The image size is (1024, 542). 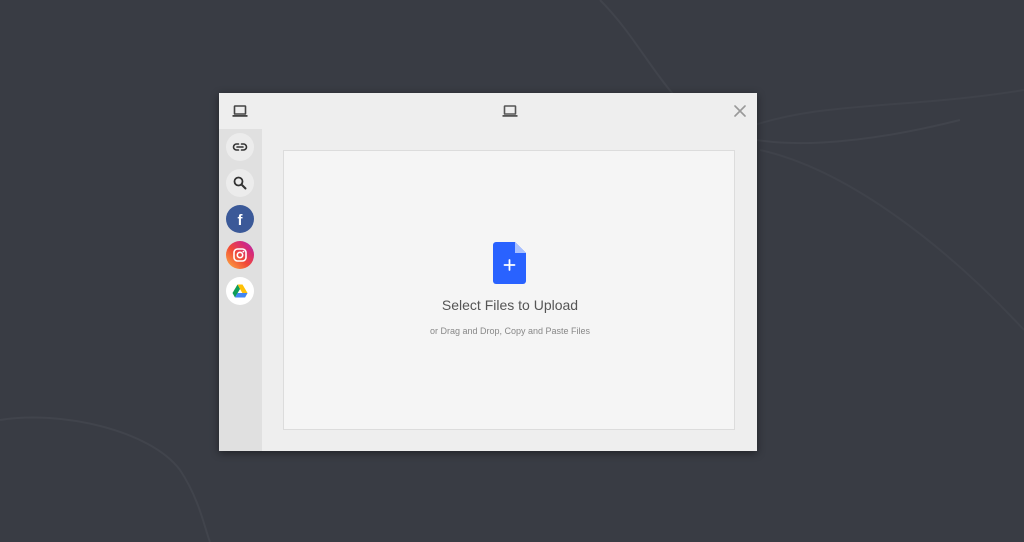 I want to click on drop-zone-title: Select Files to Upload, so click(x=510, y=305).